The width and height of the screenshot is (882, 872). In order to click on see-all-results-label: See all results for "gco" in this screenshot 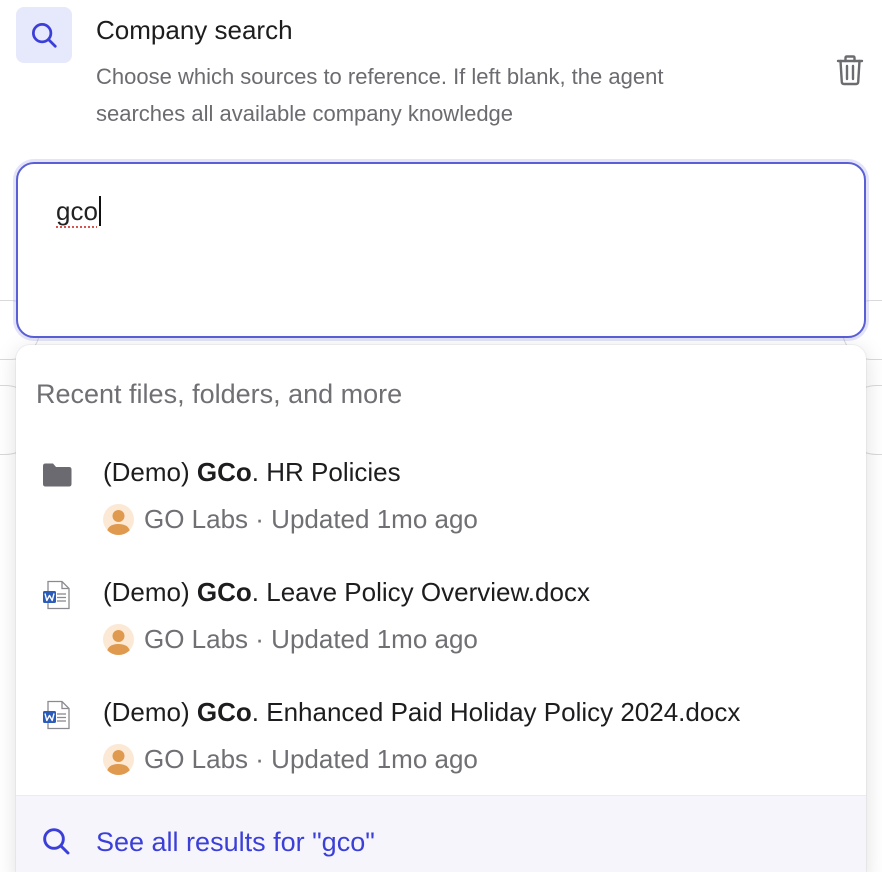, I will do `click(235, 842)`.